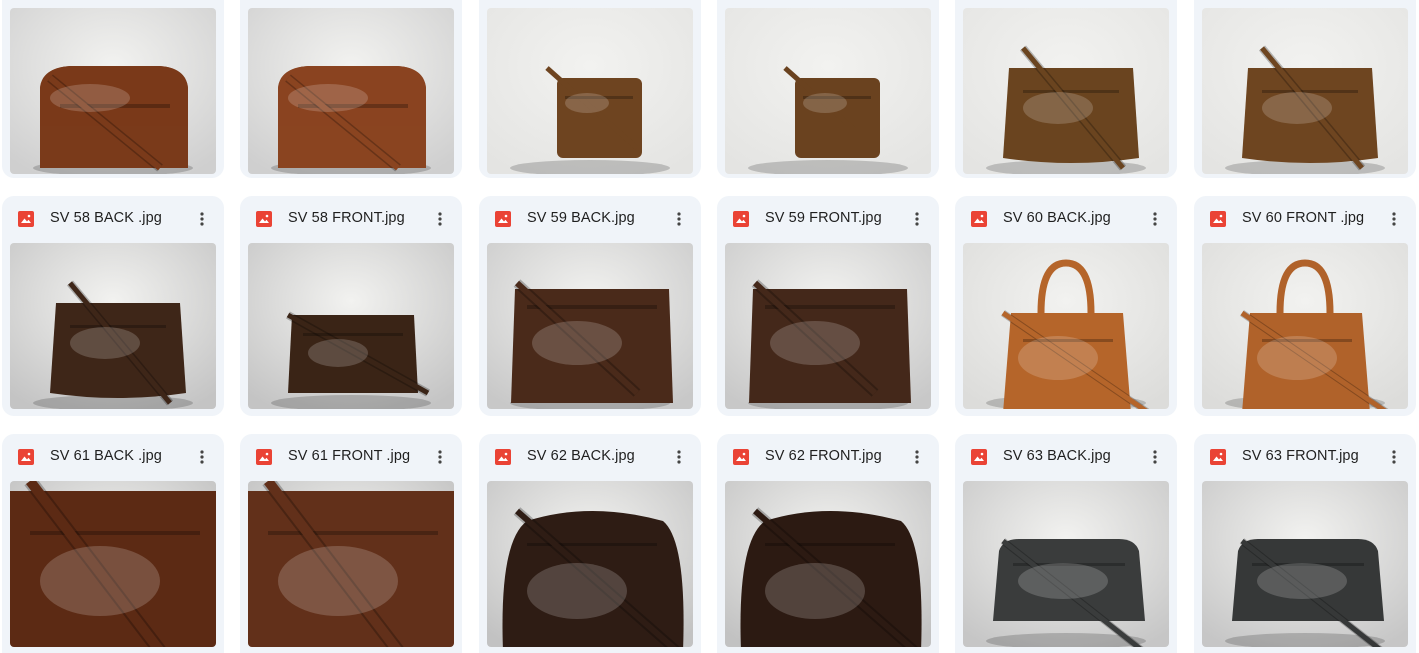 The height and width of the screenshot is (653, 1419). I want to click on file-card: SV 59 FRONT.jpg, so click(828, 306).